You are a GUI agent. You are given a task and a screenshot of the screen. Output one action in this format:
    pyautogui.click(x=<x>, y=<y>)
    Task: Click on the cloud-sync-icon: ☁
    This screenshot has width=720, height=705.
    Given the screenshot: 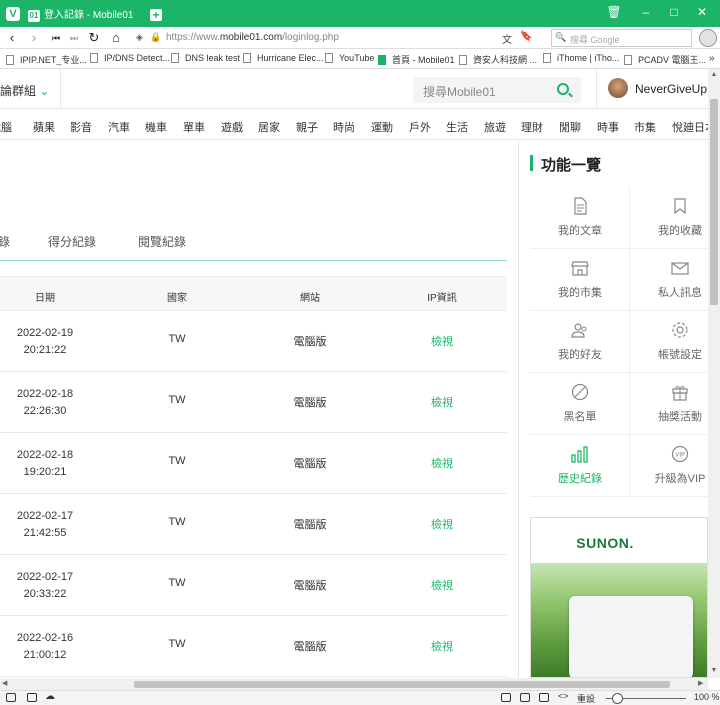 What is the action you would take?
    pyautogui.click(x=50, y=696)
    